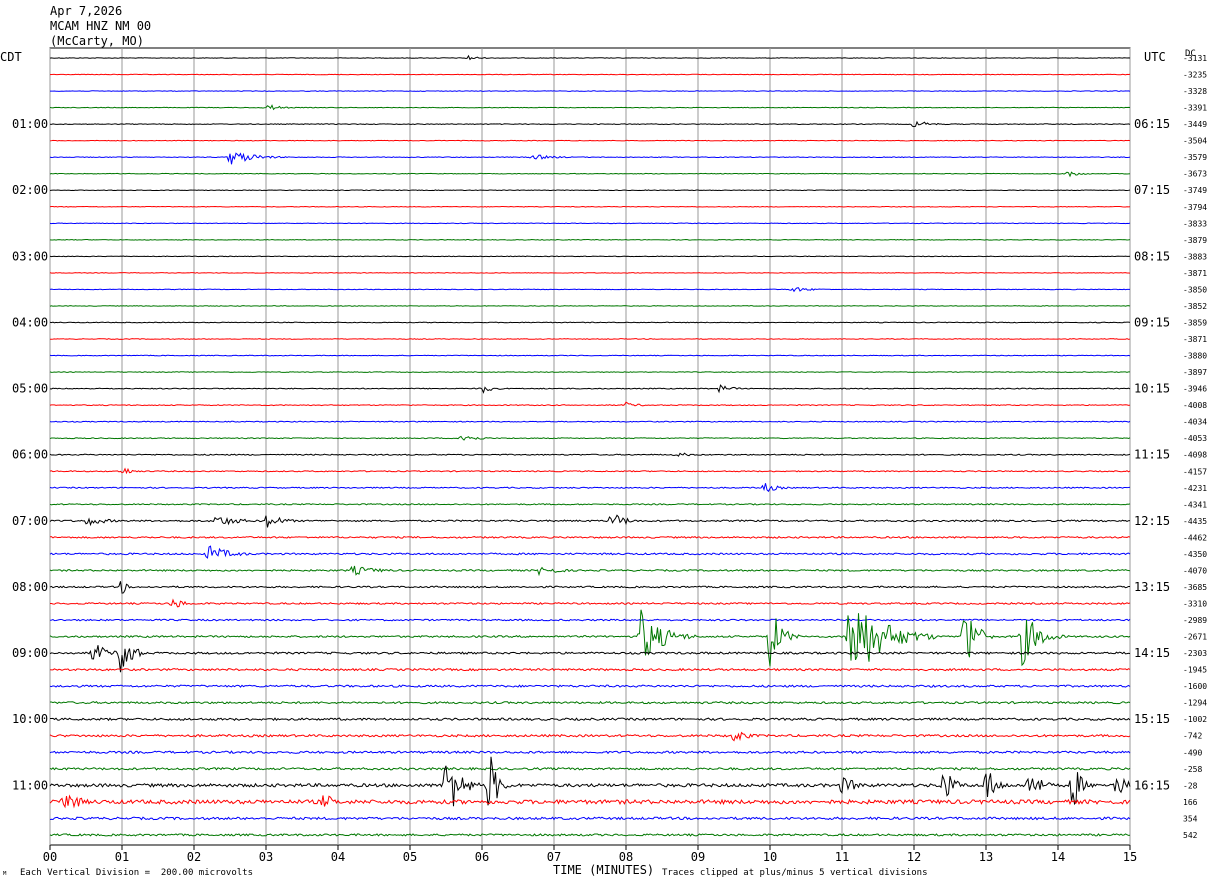  I want to click on x-tick-label: 13, so click(986, 857).